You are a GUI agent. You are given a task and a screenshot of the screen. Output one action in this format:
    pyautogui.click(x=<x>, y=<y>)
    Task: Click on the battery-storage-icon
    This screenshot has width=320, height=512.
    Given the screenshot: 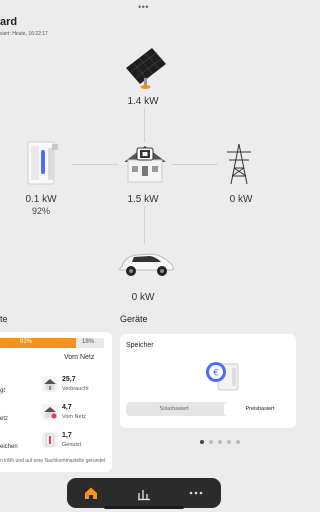 What is the action you would take?
    pyautogui.click(x=43, y=163)
    